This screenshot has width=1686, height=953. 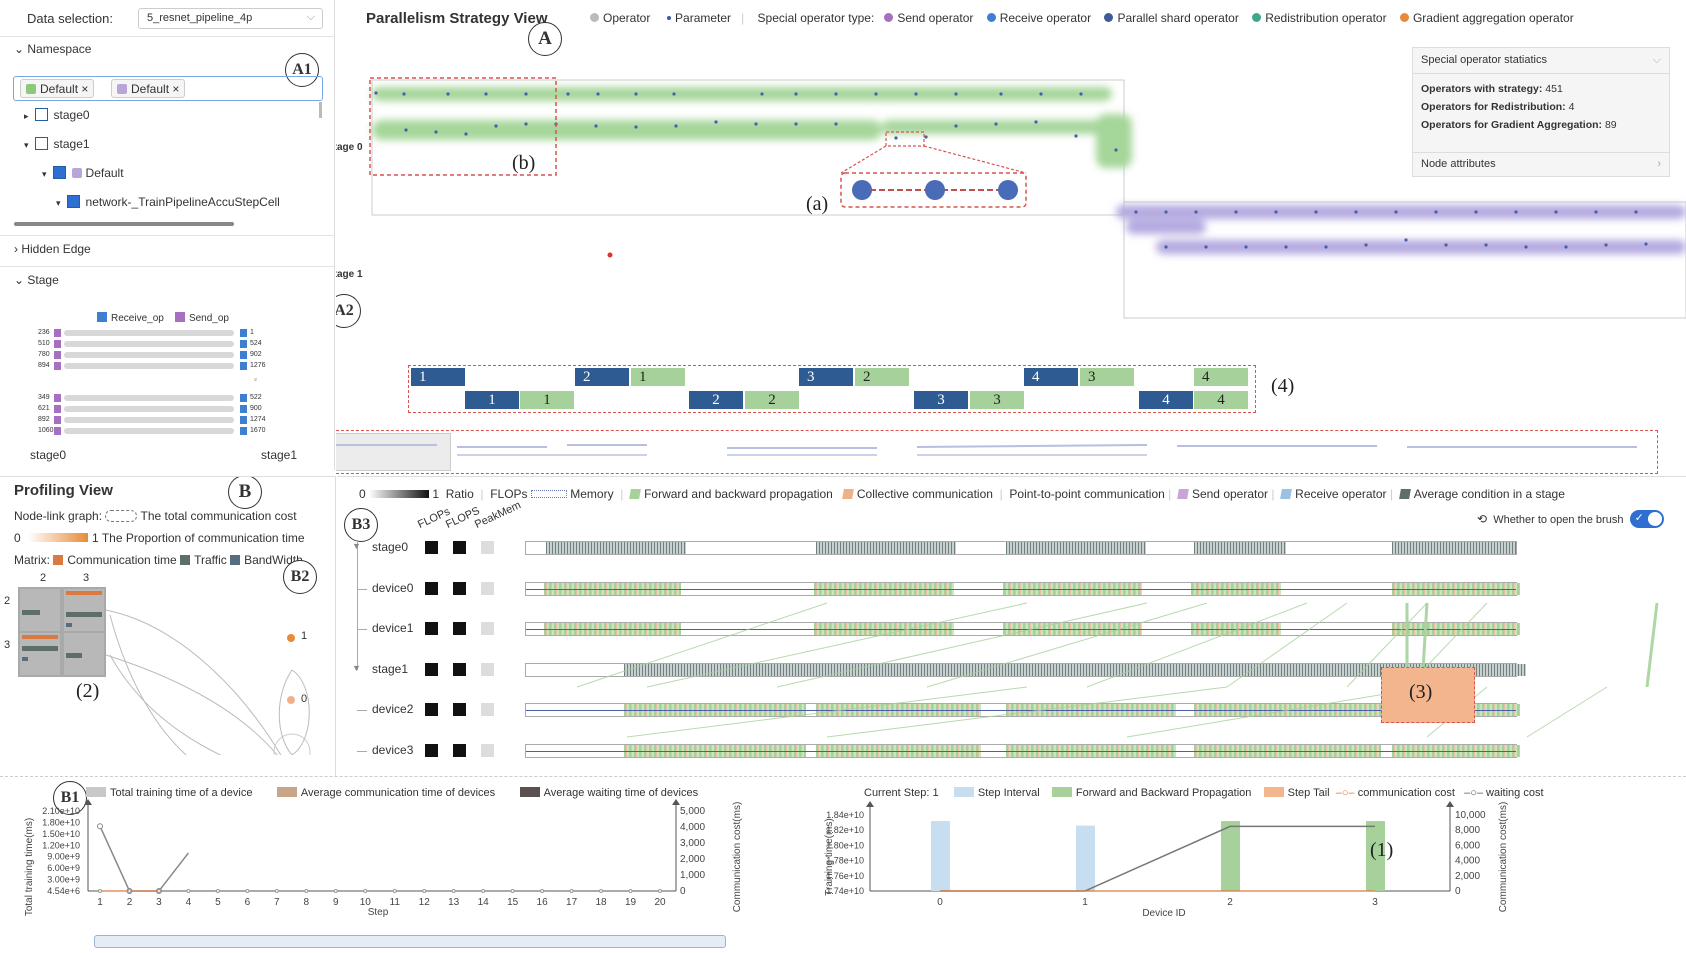 I want to click on stage-row: 892 1274, so click(x=167, y=420).